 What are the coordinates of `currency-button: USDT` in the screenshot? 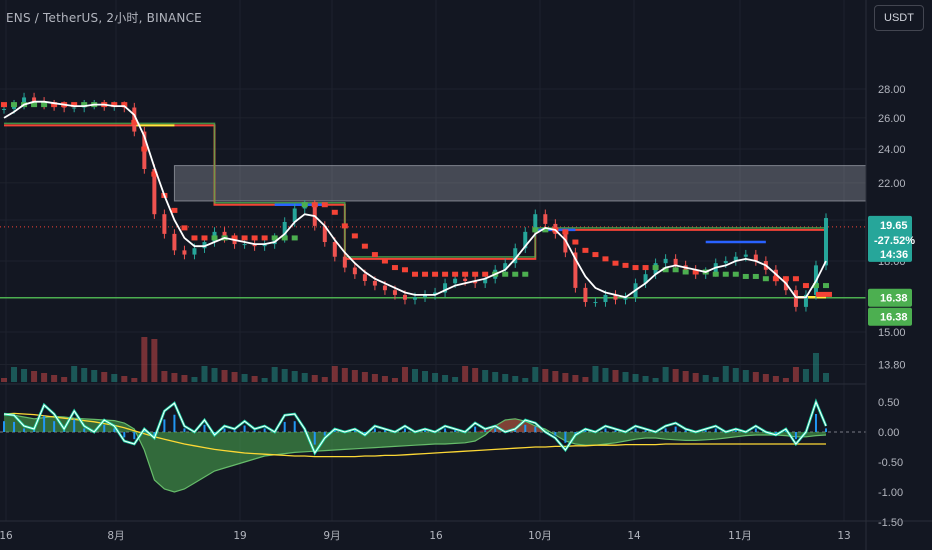 It's located at (899, 18).